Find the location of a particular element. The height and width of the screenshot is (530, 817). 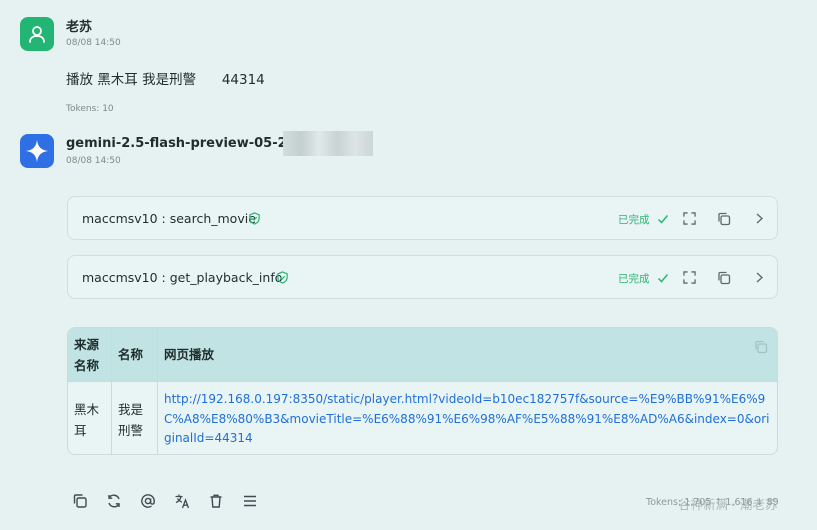

redacted-blur is located at coordinates (328, 143).